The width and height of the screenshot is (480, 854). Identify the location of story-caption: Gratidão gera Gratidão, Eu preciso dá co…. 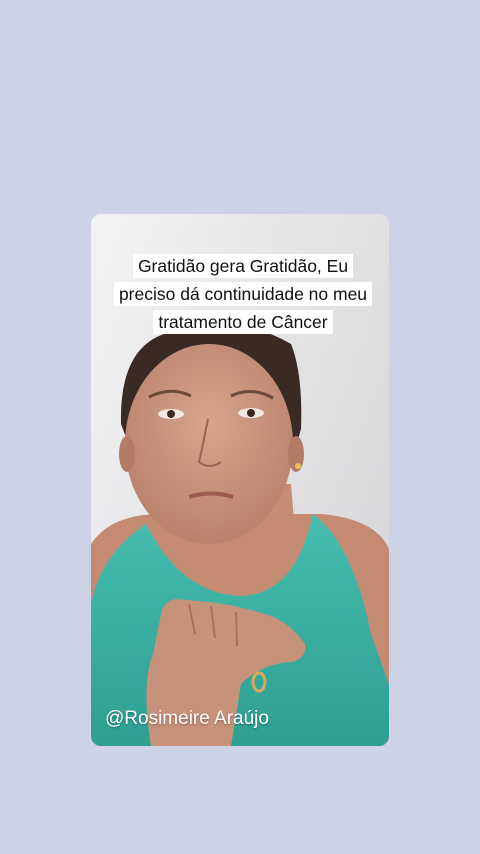
(243, 294).